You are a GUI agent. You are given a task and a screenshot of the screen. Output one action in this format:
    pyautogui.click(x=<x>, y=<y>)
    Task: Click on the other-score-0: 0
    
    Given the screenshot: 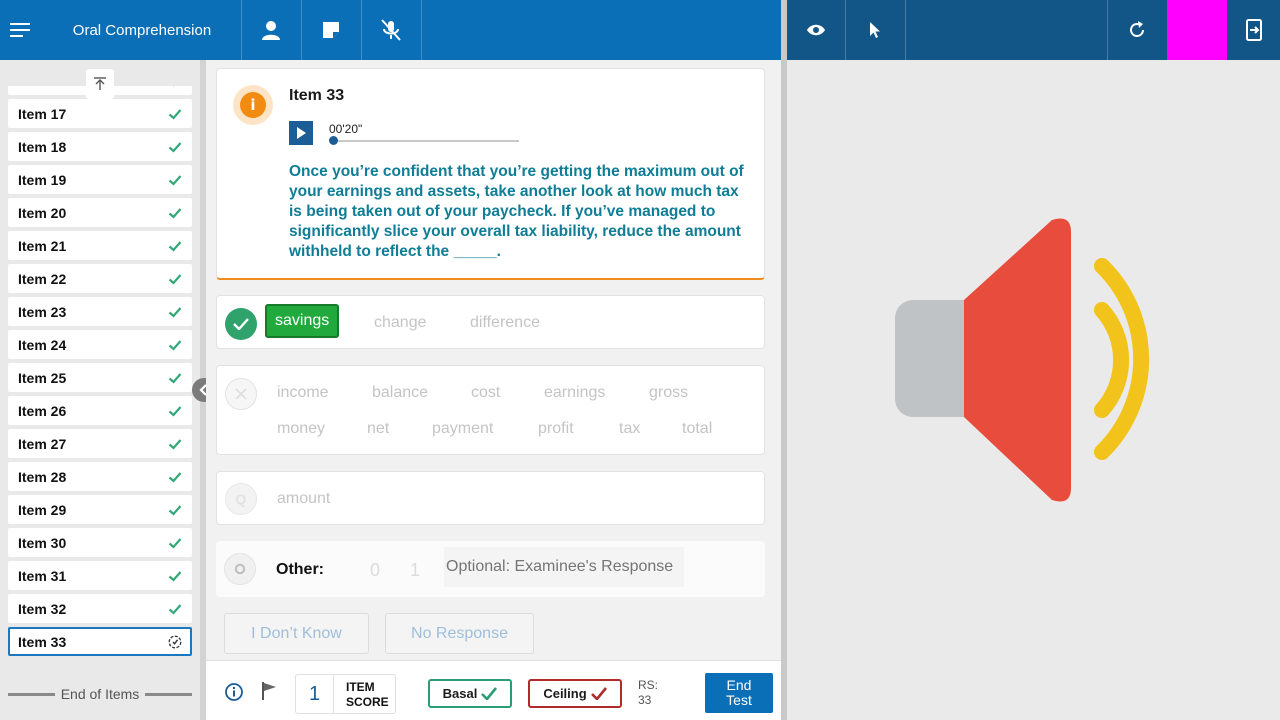 What is the action you would take?
    pyautogui.click(x=375, y=570)
    